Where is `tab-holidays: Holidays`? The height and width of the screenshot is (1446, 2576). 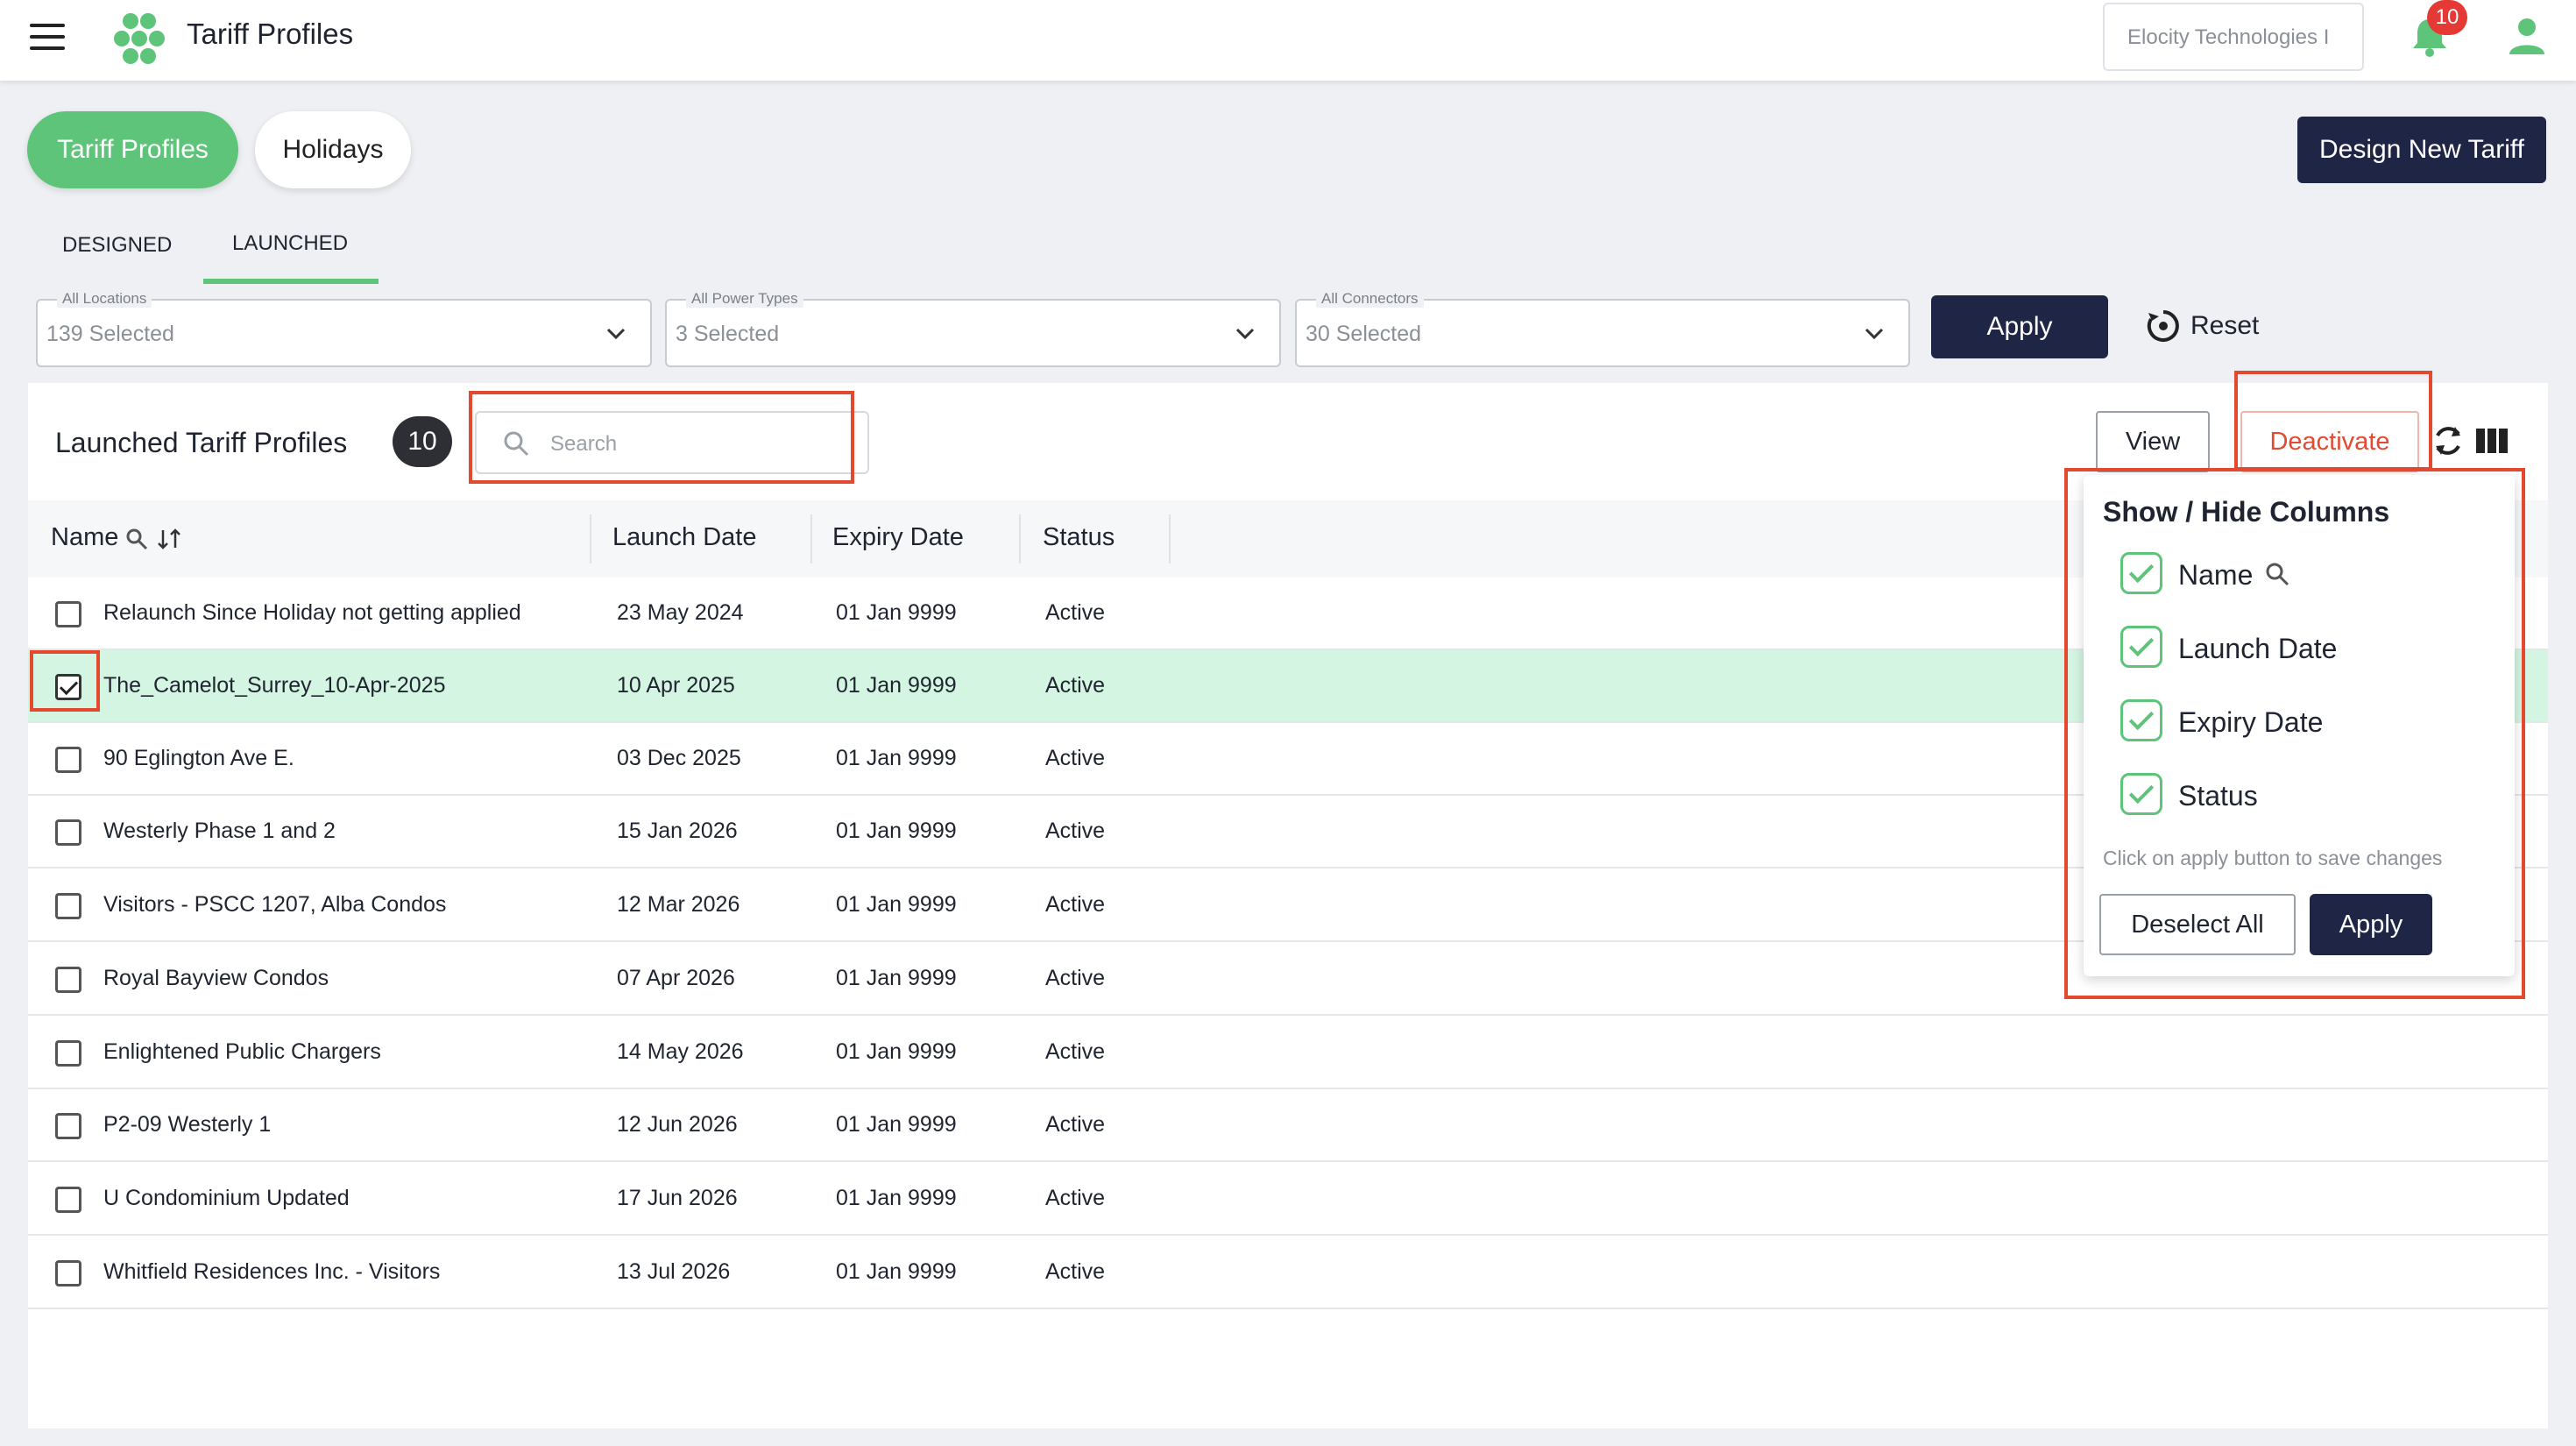 tab-holidays: Holidays is located at coordinates (333, 149).